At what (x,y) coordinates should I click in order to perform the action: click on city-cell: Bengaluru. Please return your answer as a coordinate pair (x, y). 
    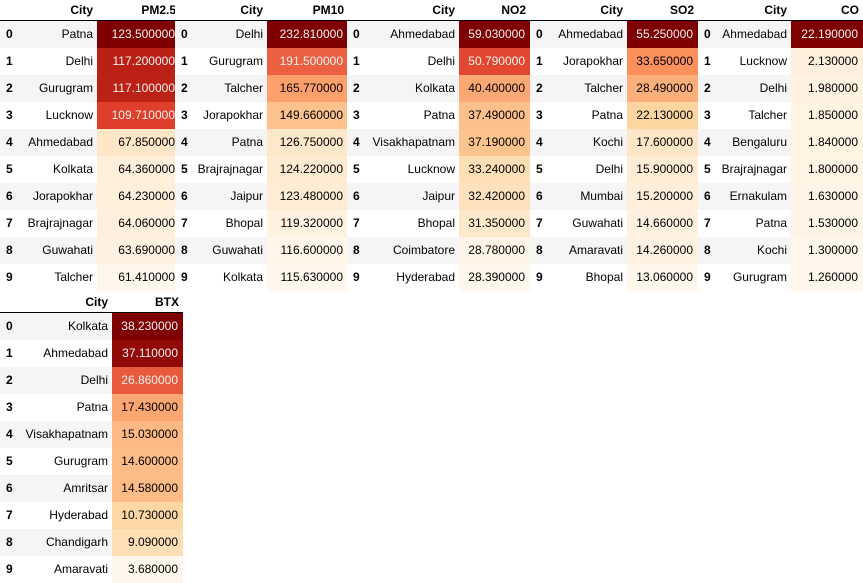
    Looking at the image, I should click on (754, 142).